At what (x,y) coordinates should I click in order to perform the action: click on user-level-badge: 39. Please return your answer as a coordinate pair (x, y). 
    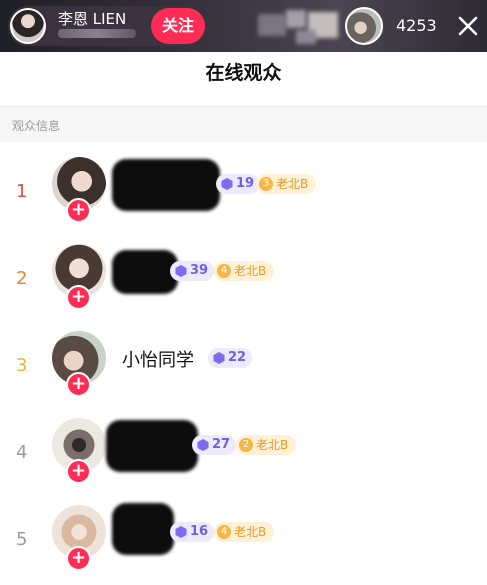
    Looking at the image, I should click on (192, 271).